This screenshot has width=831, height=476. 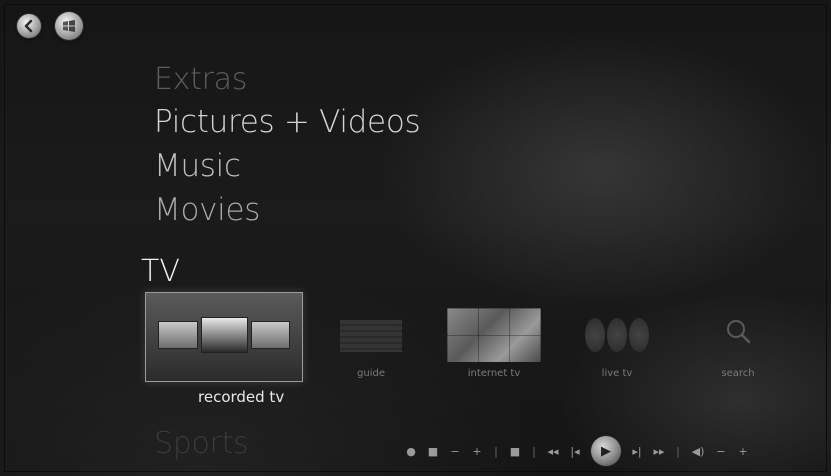 I want to click on back-button, so click(x=29, y=26).